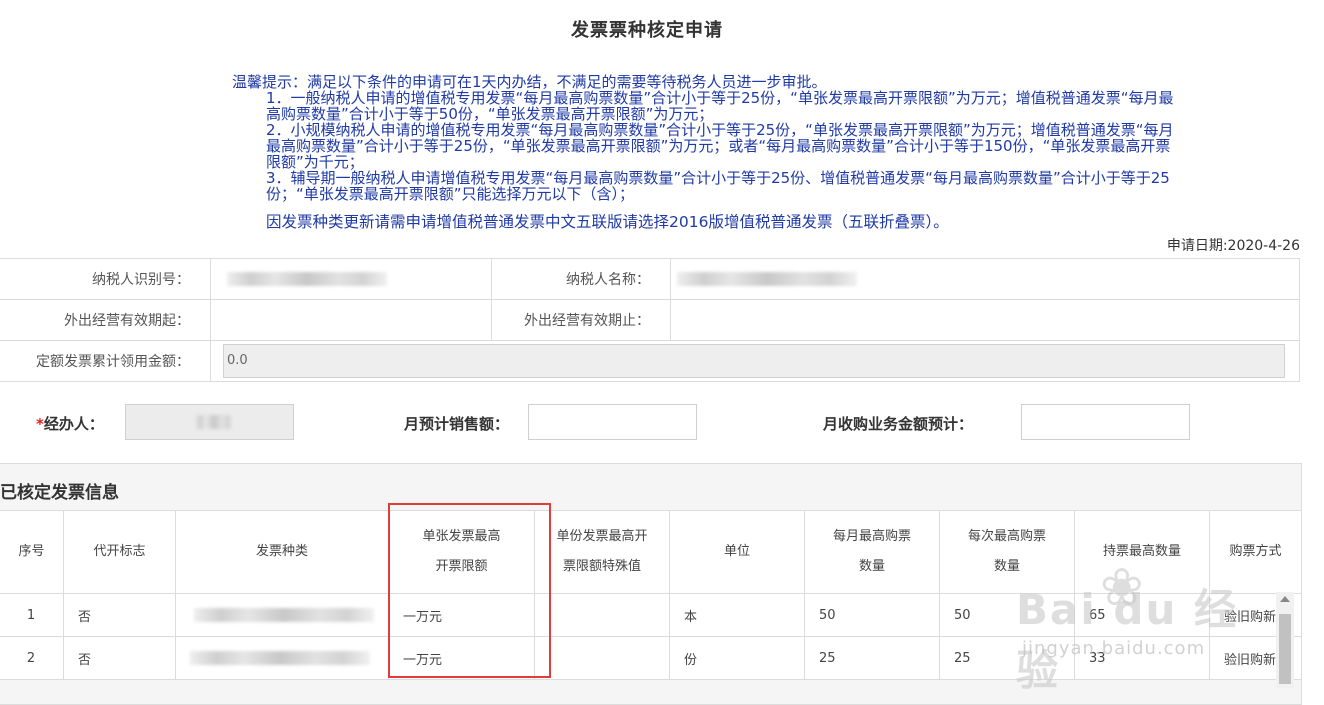  What do you see at coordinates (105, 279) in the screenshot?
I see `taxpayer-id-label: 纳税人识别号：` at bounding box center [105, 279].